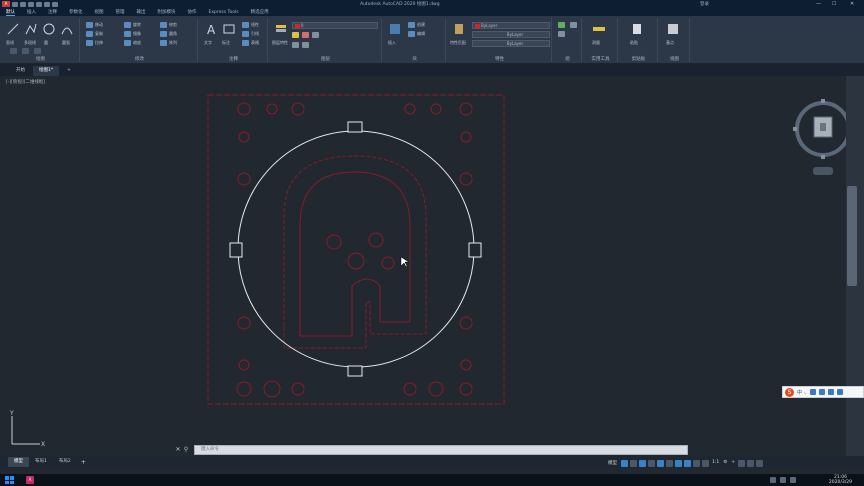 Image resolution: width=864 pixels, height=486 pixels. What do you see at coordinates (229, 29) in the screenshot?
I see `dimension-tool-icon` at bounding box center [229, 29].